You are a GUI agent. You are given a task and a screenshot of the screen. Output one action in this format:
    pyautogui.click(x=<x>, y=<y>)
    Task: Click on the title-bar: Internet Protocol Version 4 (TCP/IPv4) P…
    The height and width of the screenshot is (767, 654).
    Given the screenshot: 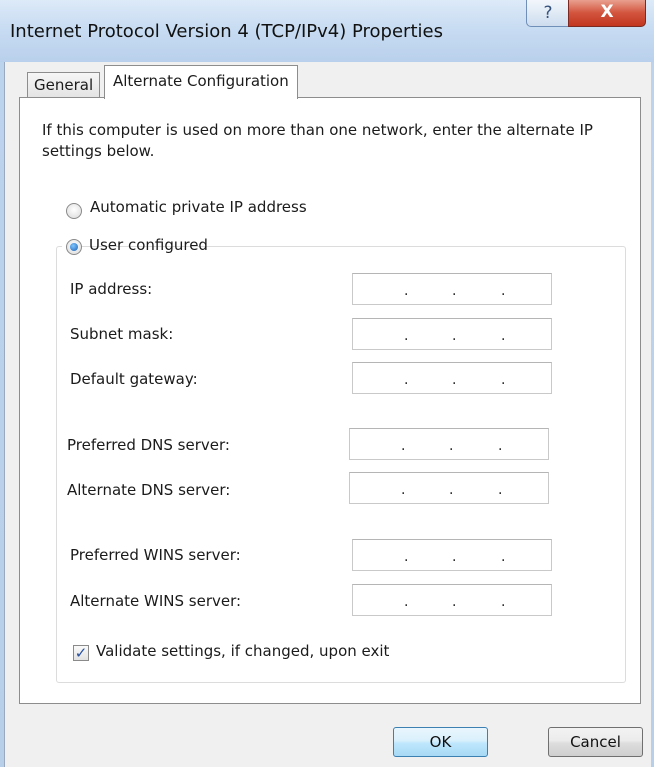 What is the action you would take?
    pyautogui.click(x=327, y=31)
    